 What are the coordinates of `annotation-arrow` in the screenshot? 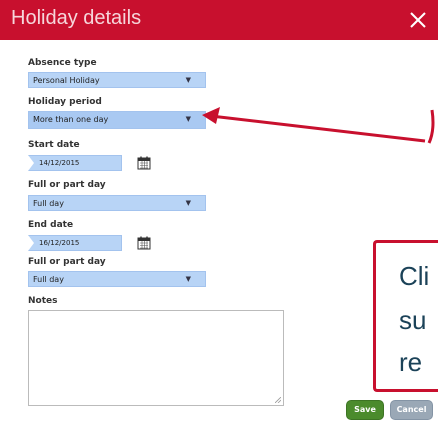 It's located at (318, 125).